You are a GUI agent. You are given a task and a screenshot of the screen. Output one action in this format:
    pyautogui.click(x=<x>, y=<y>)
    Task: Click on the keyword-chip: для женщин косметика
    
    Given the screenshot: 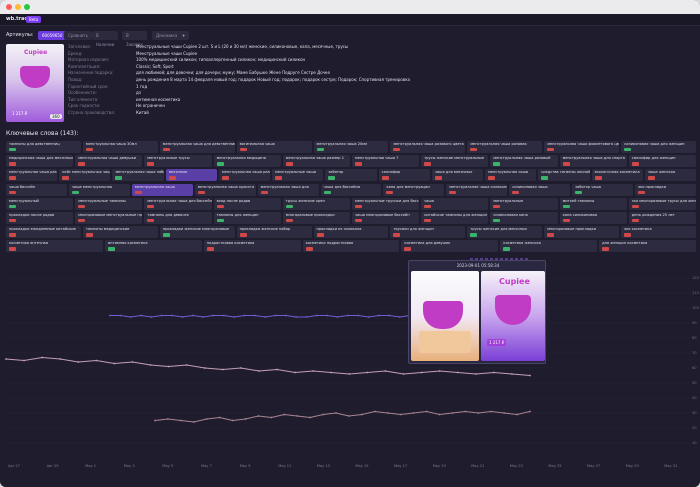 What is the action you would take?
    pyautogui.click(x=647, y=246)
    